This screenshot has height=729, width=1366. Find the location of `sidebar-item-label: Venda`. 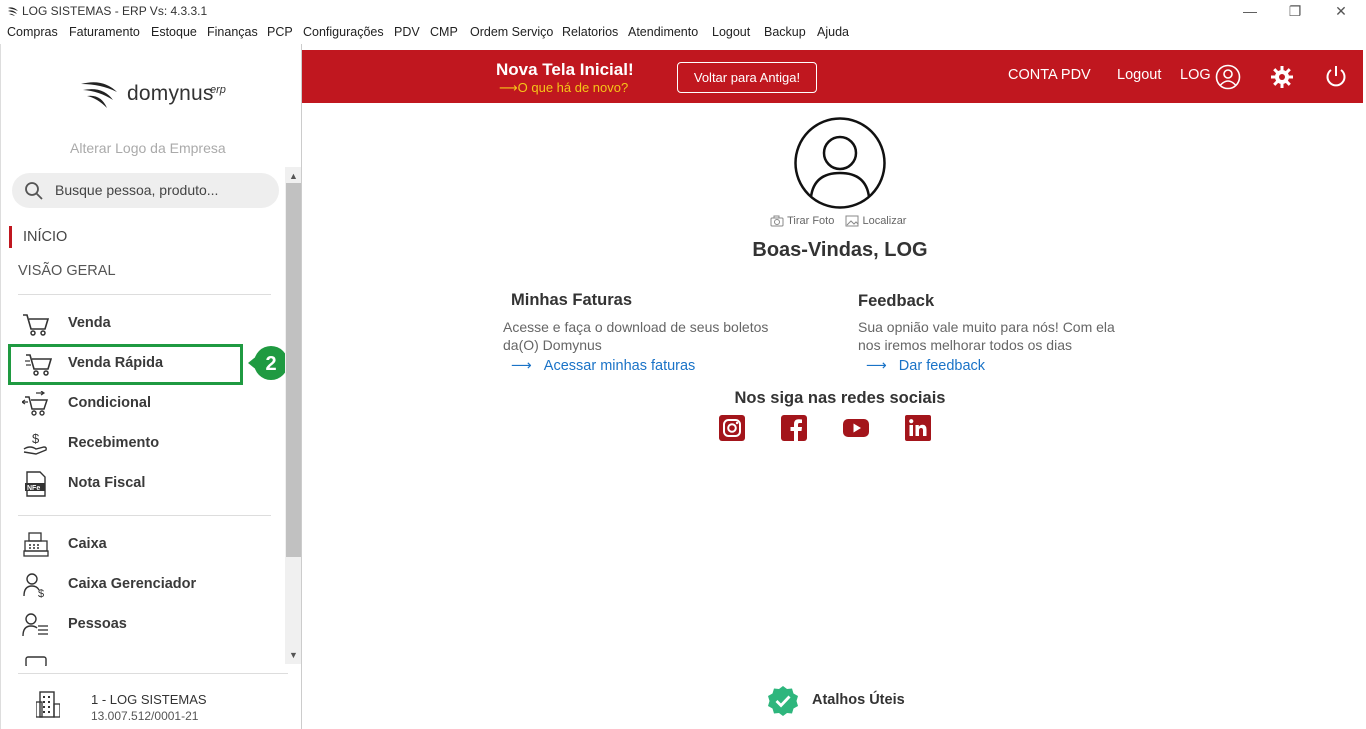

sidebar-item-label: Venda is located at coordinates (89, 323).